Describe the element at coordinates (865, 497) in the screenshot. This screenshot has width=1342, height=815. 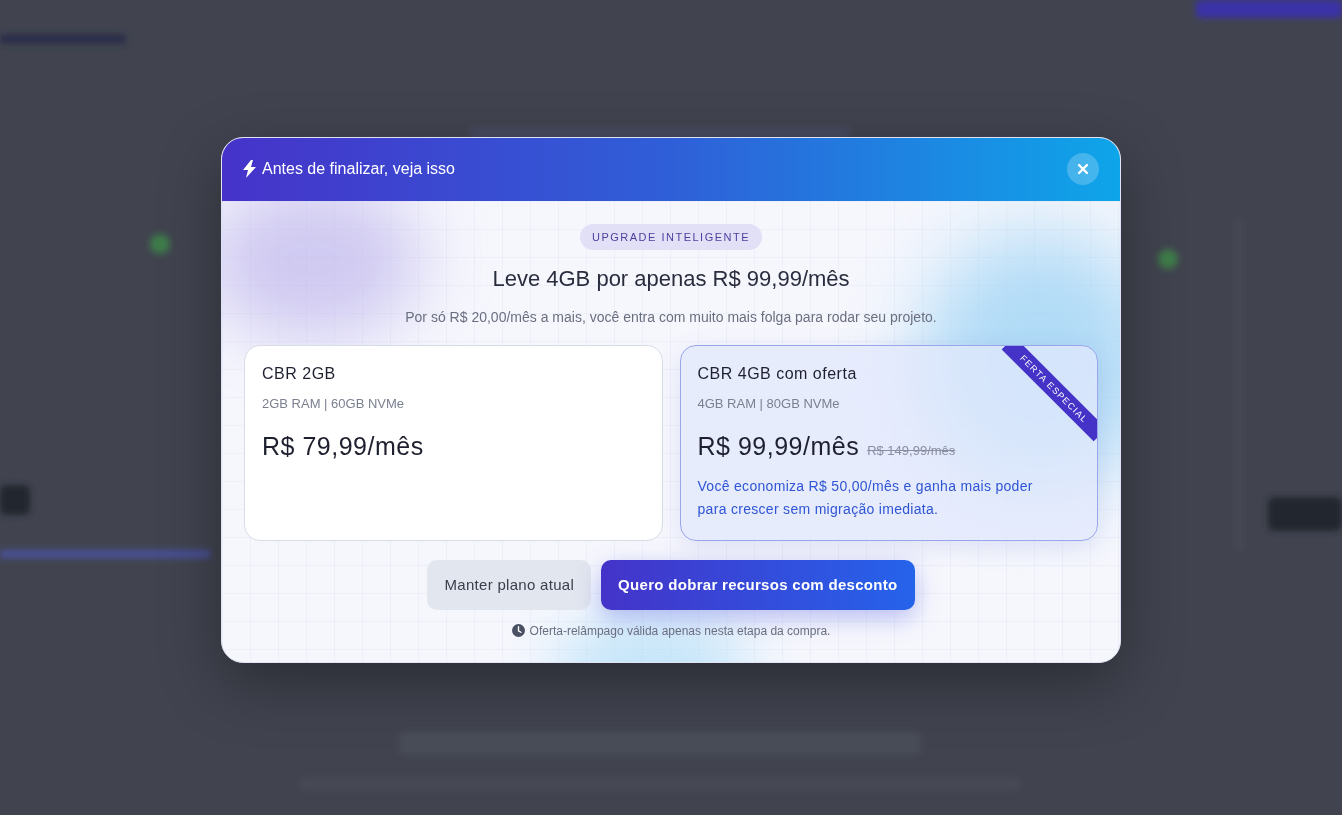
I see `savings-text: Você economiza R$ 50,00/mês e ganha mais poder para crescer sem migração imediata.` at that location.